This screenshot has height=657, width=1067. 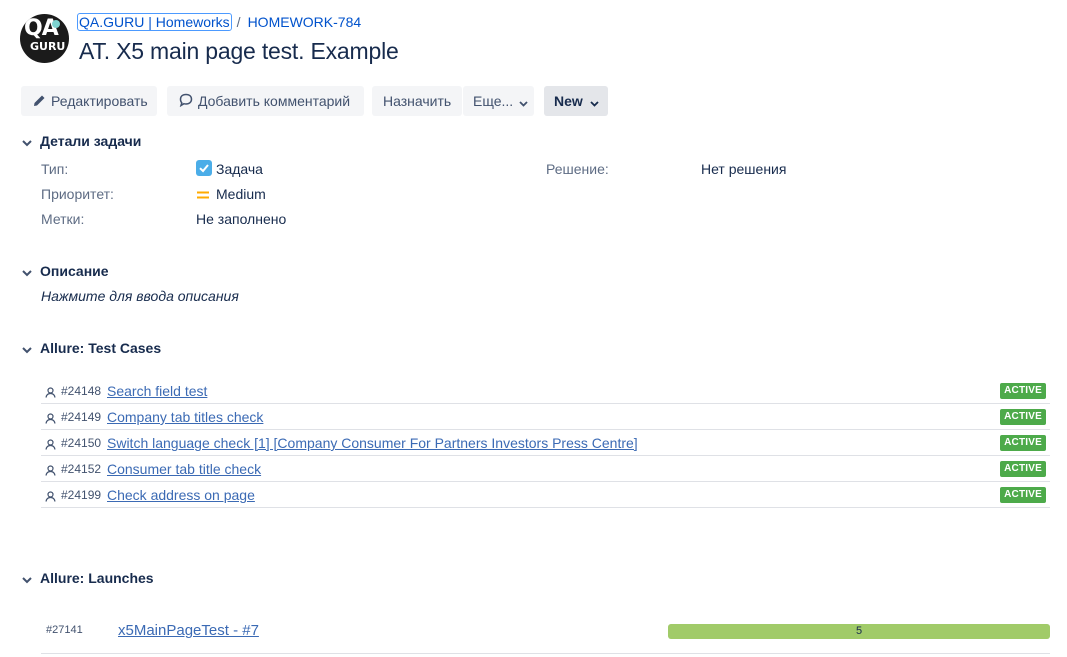 What do you see at coordinates (184, 469) in the screenshot?
I see `test-case-link: Consumer tab title check` at bounding box center [184, 469].